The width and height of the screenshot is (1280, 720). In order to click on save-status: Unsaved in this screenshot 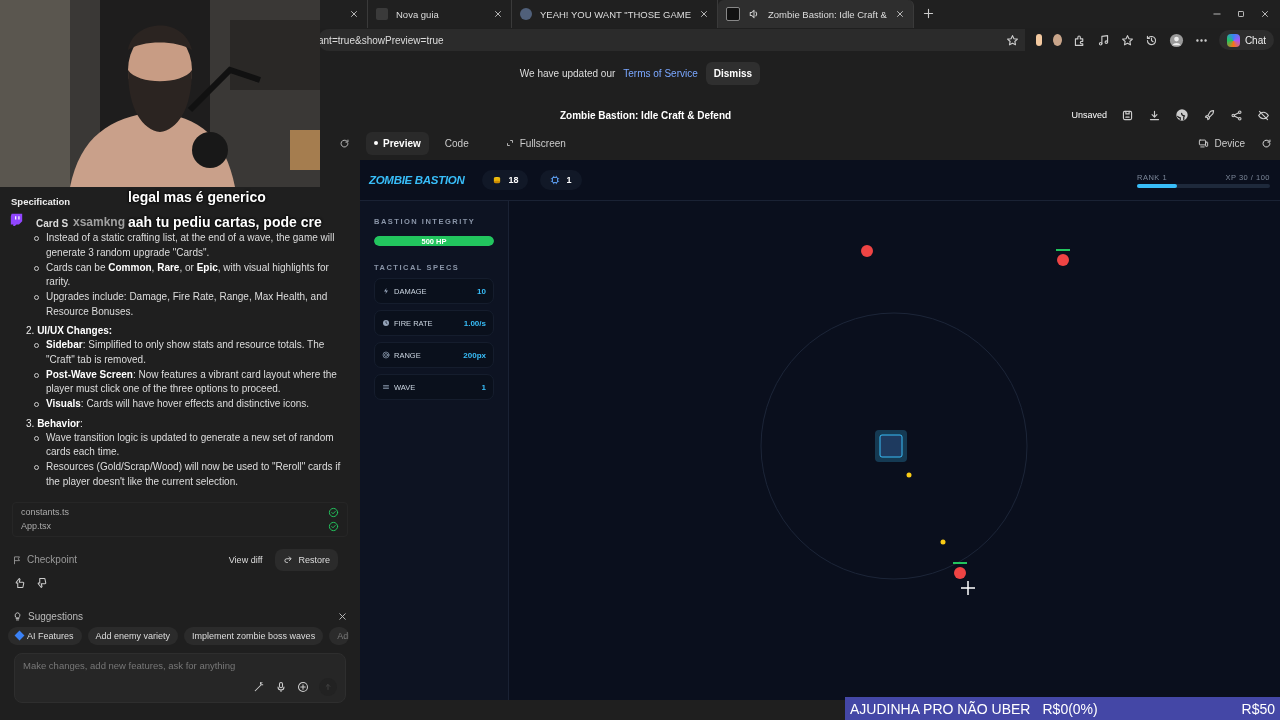, I will do `click(1089, 115)`.